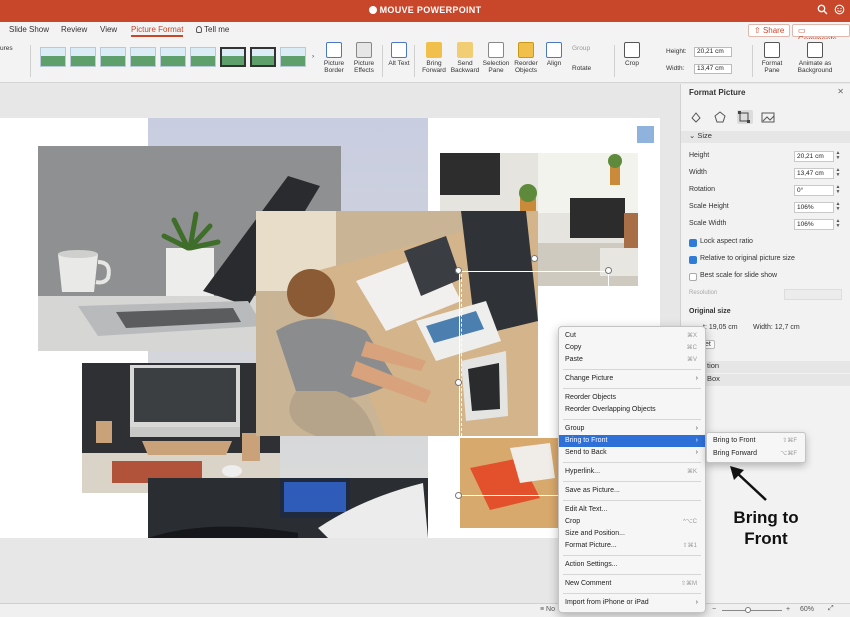  What do you see at coordinates (581, 48) in the screenshot?
I see `group-button: Group` at bounding box center [581, 48].